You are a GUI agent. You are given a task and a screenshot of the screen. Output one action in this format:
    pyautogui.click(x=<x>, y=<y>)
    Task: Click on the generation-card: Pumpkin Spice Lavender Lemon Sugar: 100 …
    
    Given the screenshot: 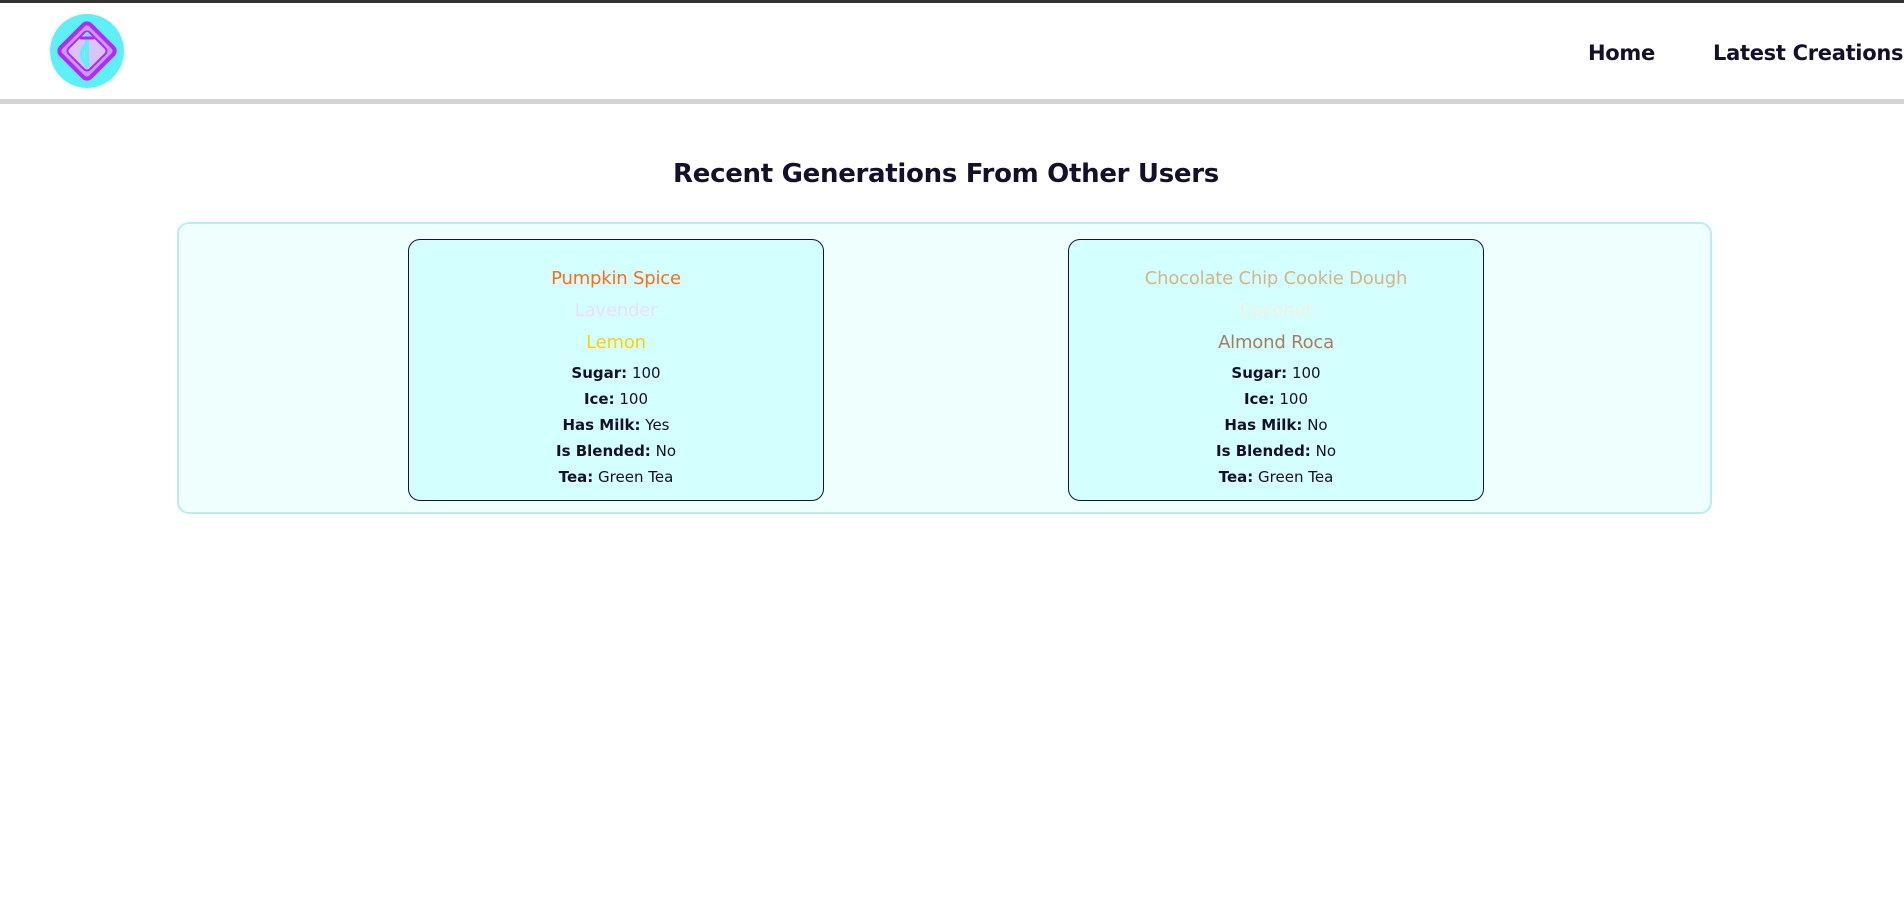 What is the action you would take?
    pyautogui.click(x=616, y=370)
    